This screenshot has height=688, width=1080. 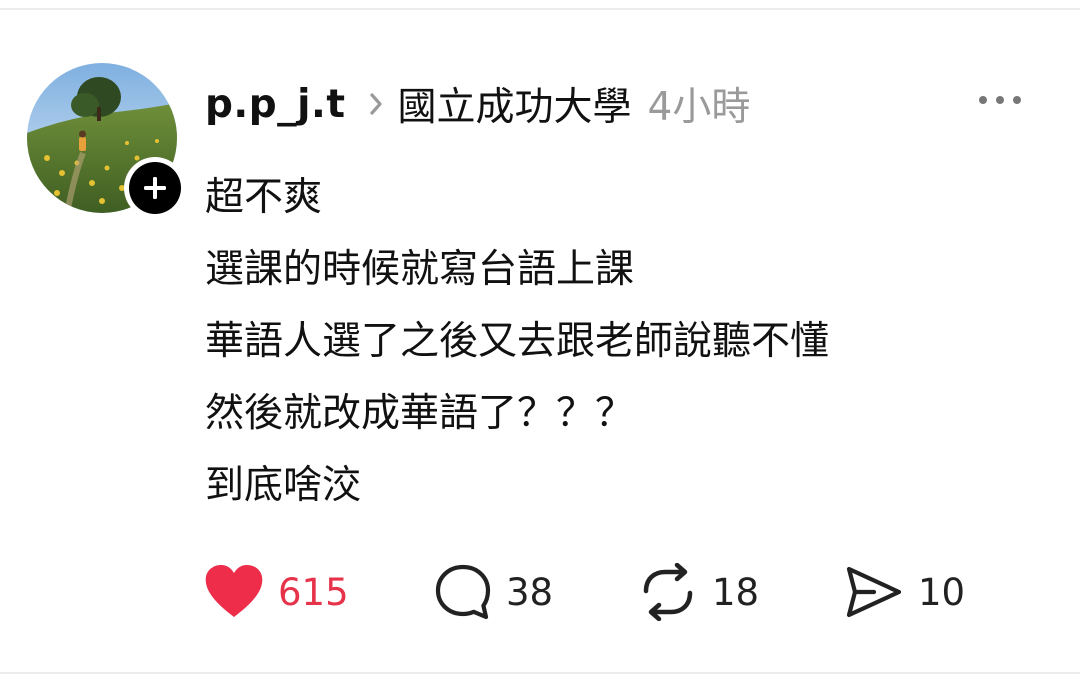 I want to click on action-bar: 615 38 18 10, so click(x=540, y=592).